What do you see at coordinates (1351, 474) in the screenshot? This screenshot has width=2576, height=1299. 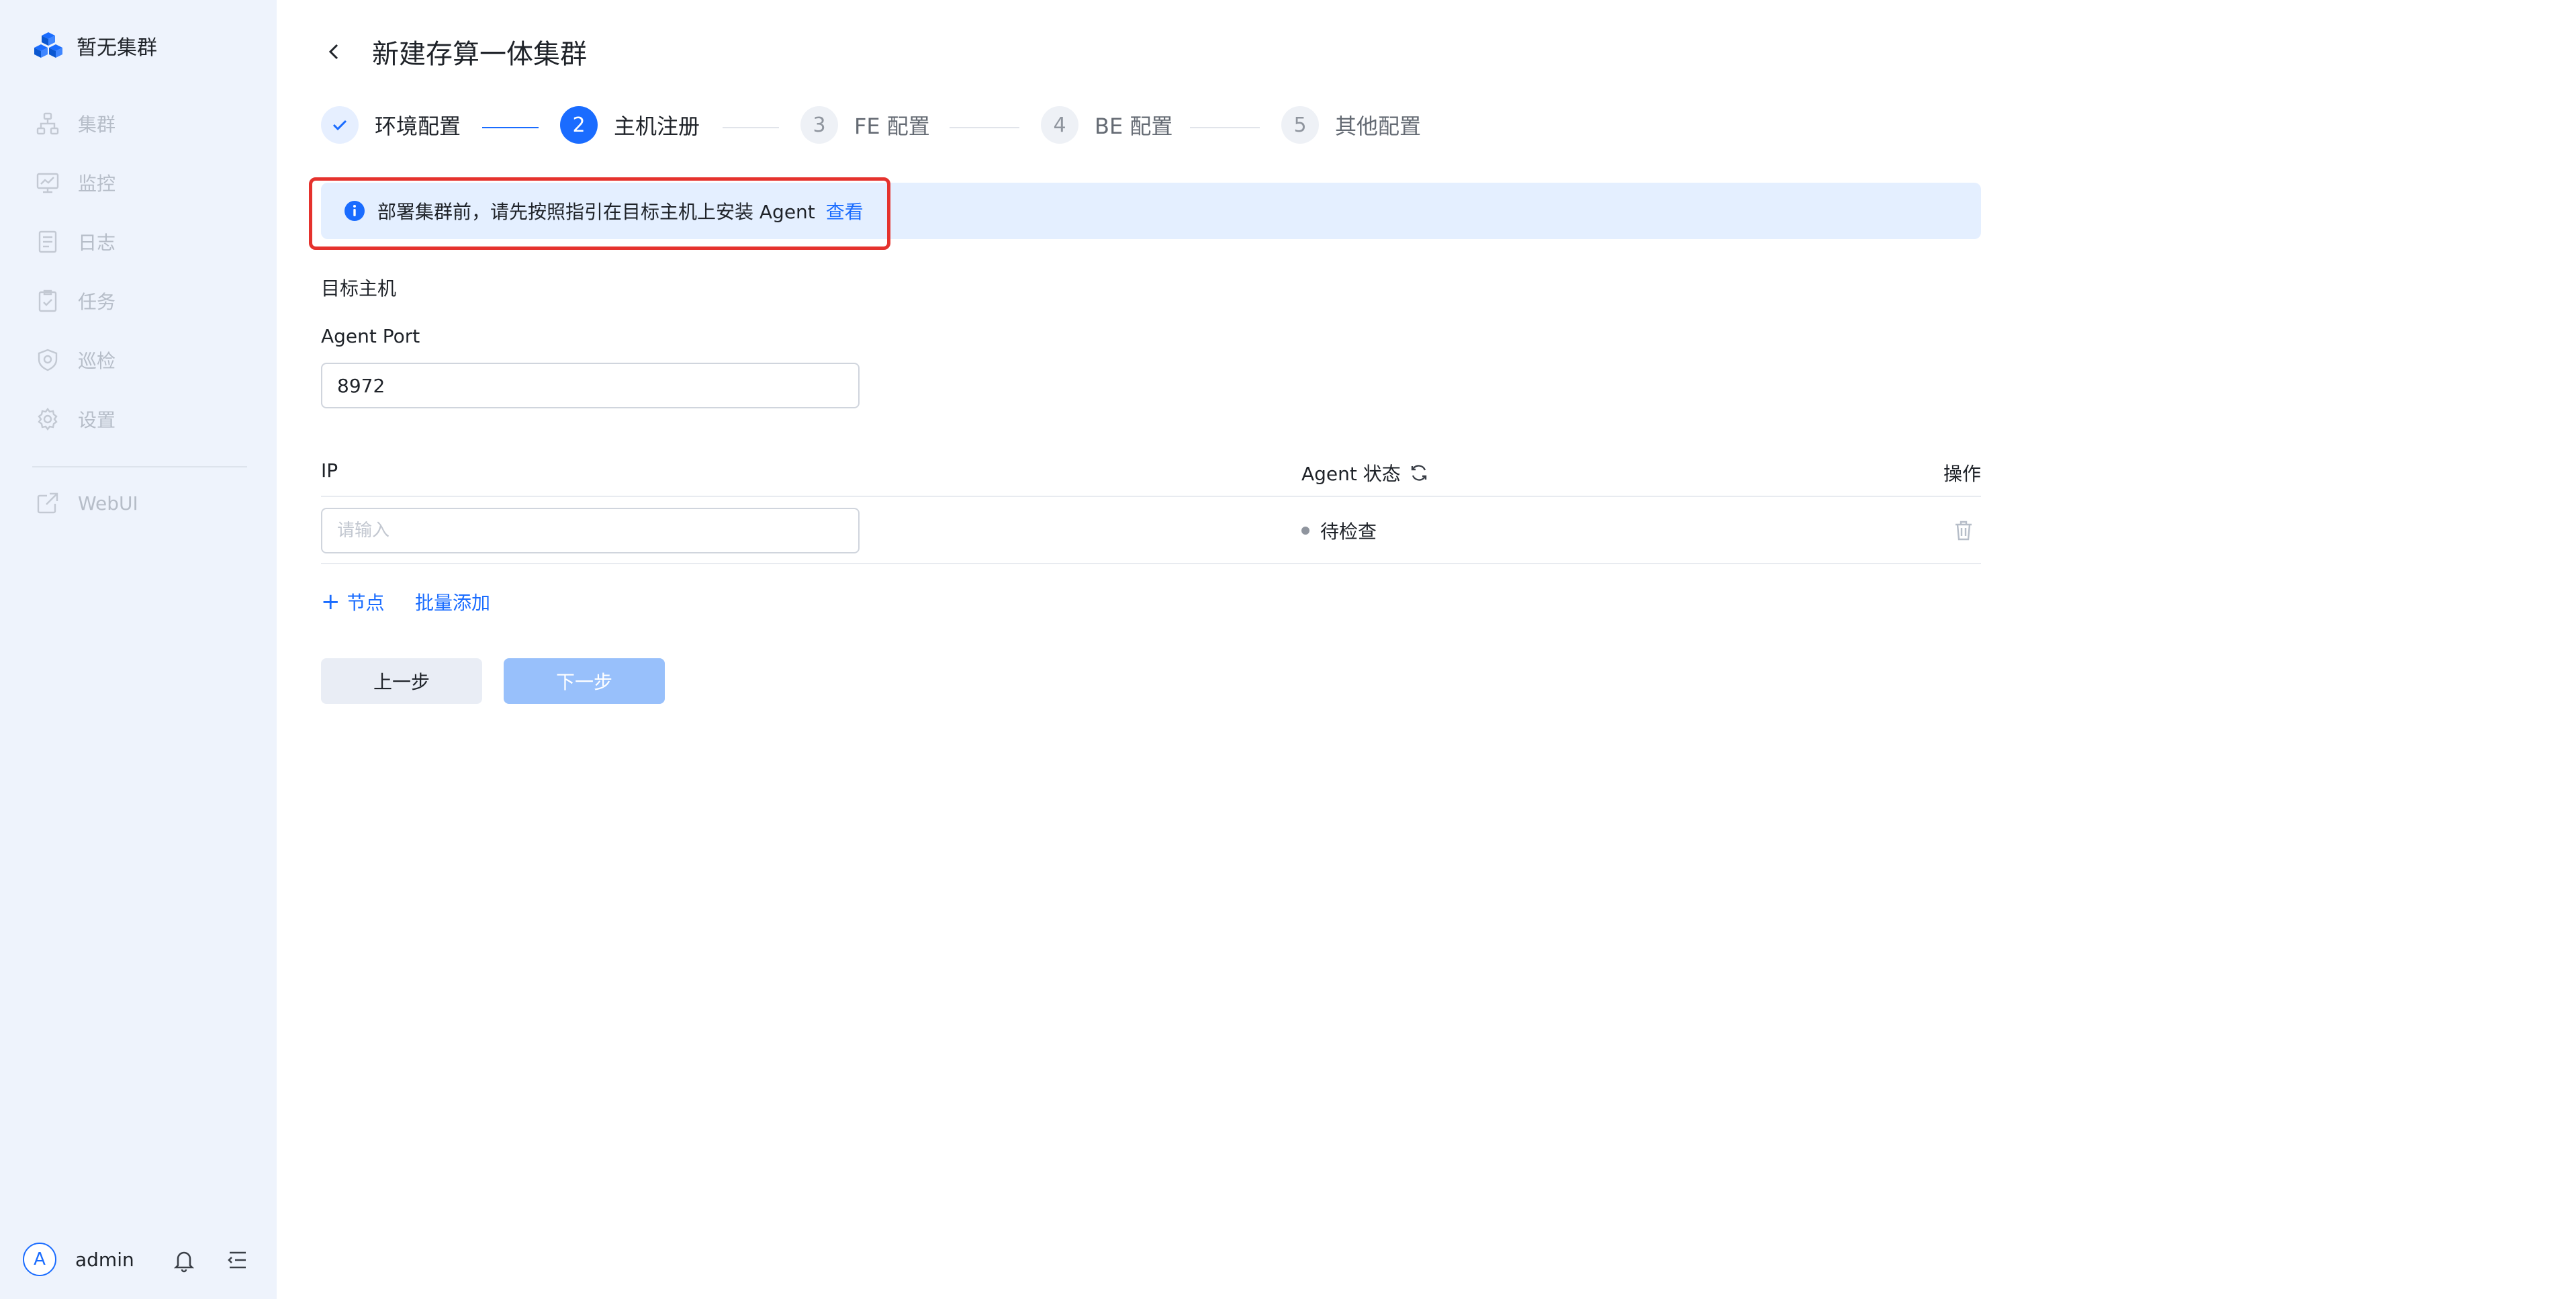 I see `column-header-label: Agent 状态` at bounding box center [1351, 474].